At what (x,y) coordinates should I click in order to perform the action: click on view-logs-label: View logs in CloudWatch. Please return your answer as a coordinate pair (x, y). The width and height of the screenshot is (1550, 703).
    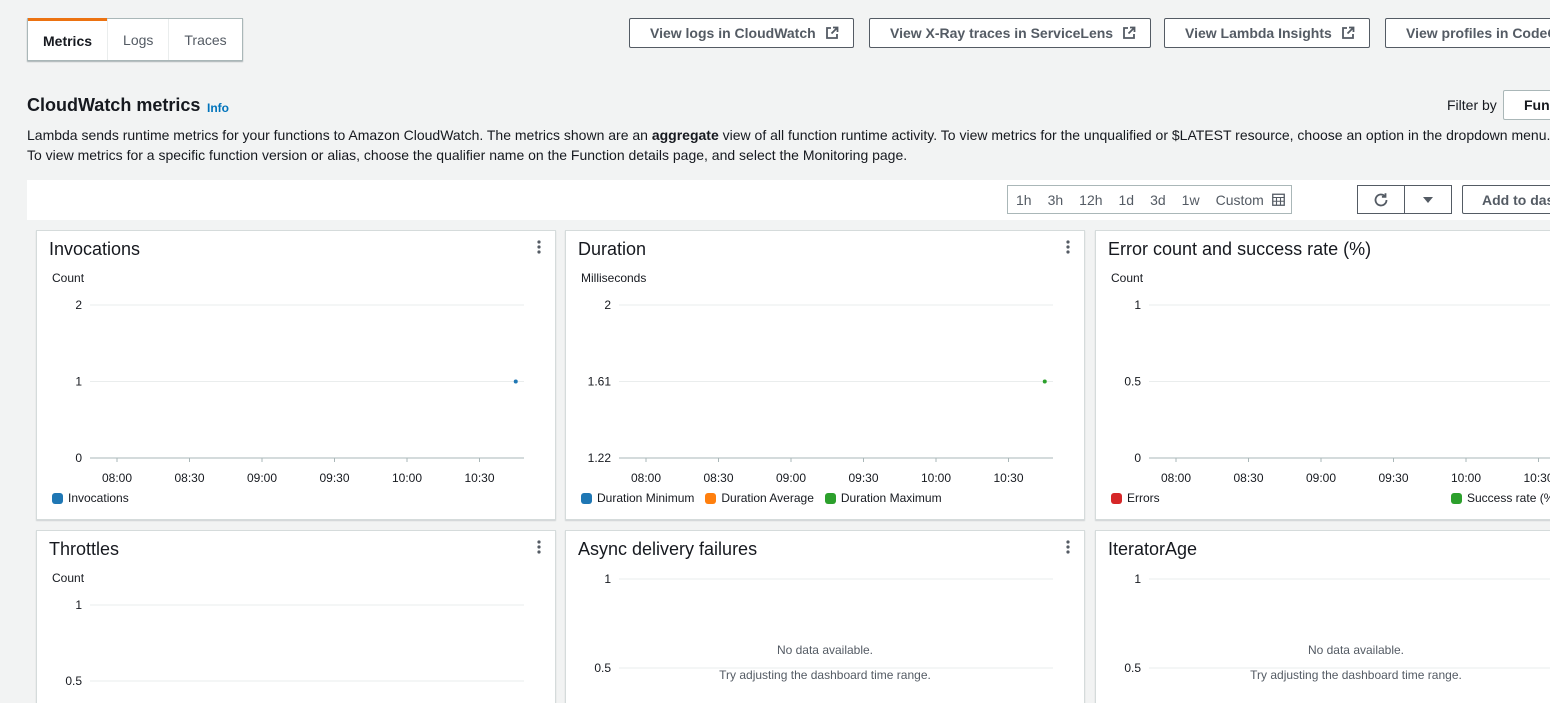
    Looking at the image, I should click on (733, 33).